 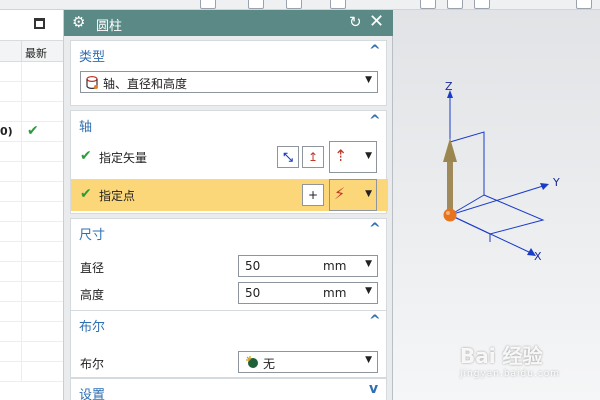 What do you see at coordinates (308, 266) in the screenshot?
I see `diameter-field: 50 mm ▼` at bounding box center [308, 266].